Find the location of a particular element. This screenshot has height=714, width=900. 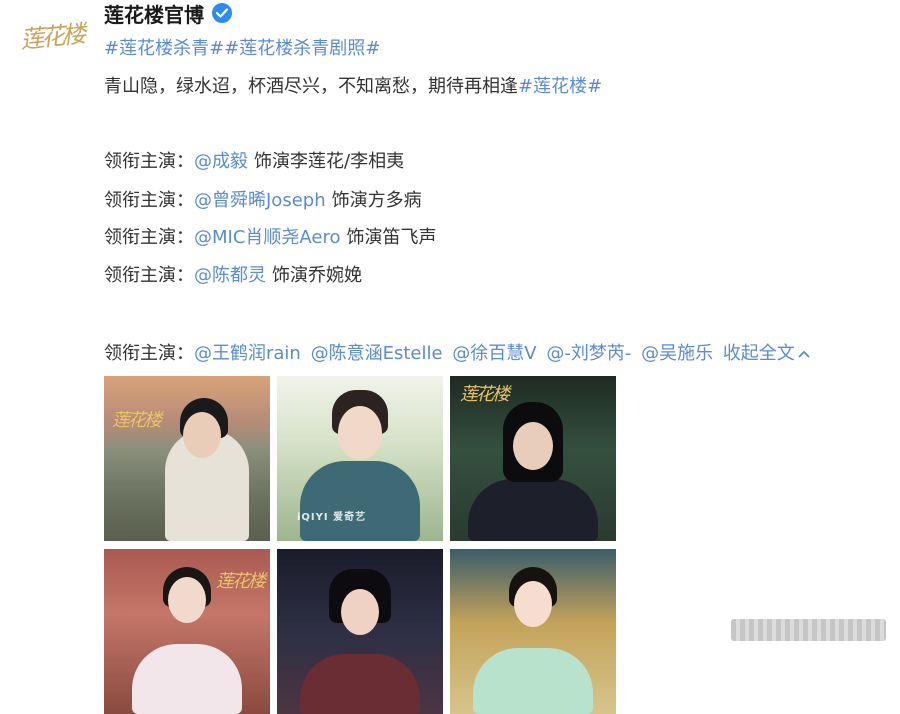

mention-link: @陈都灵 is located at coordinates (230, 275).